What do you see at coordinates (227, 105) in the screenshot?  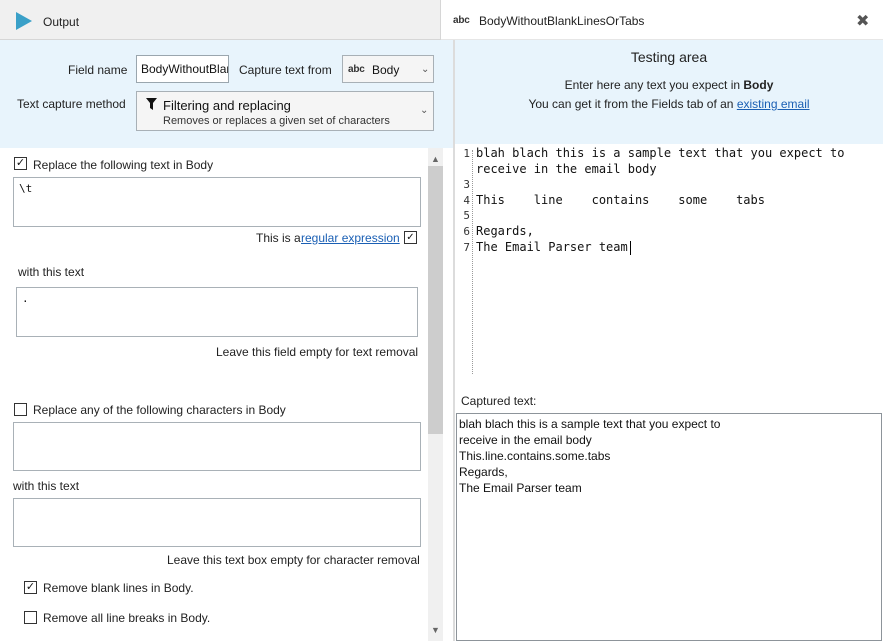 I see `capture-method-title: Filtering and replacing` at bounding box center [227, 105].